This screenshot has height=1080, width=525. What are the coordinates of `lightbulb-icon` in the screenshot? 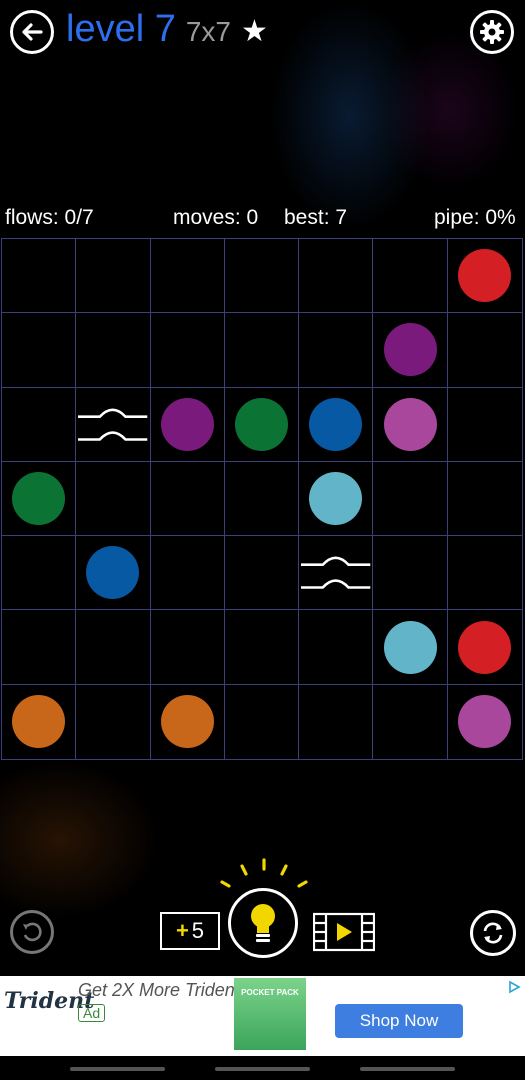 It's located at (263, 923).